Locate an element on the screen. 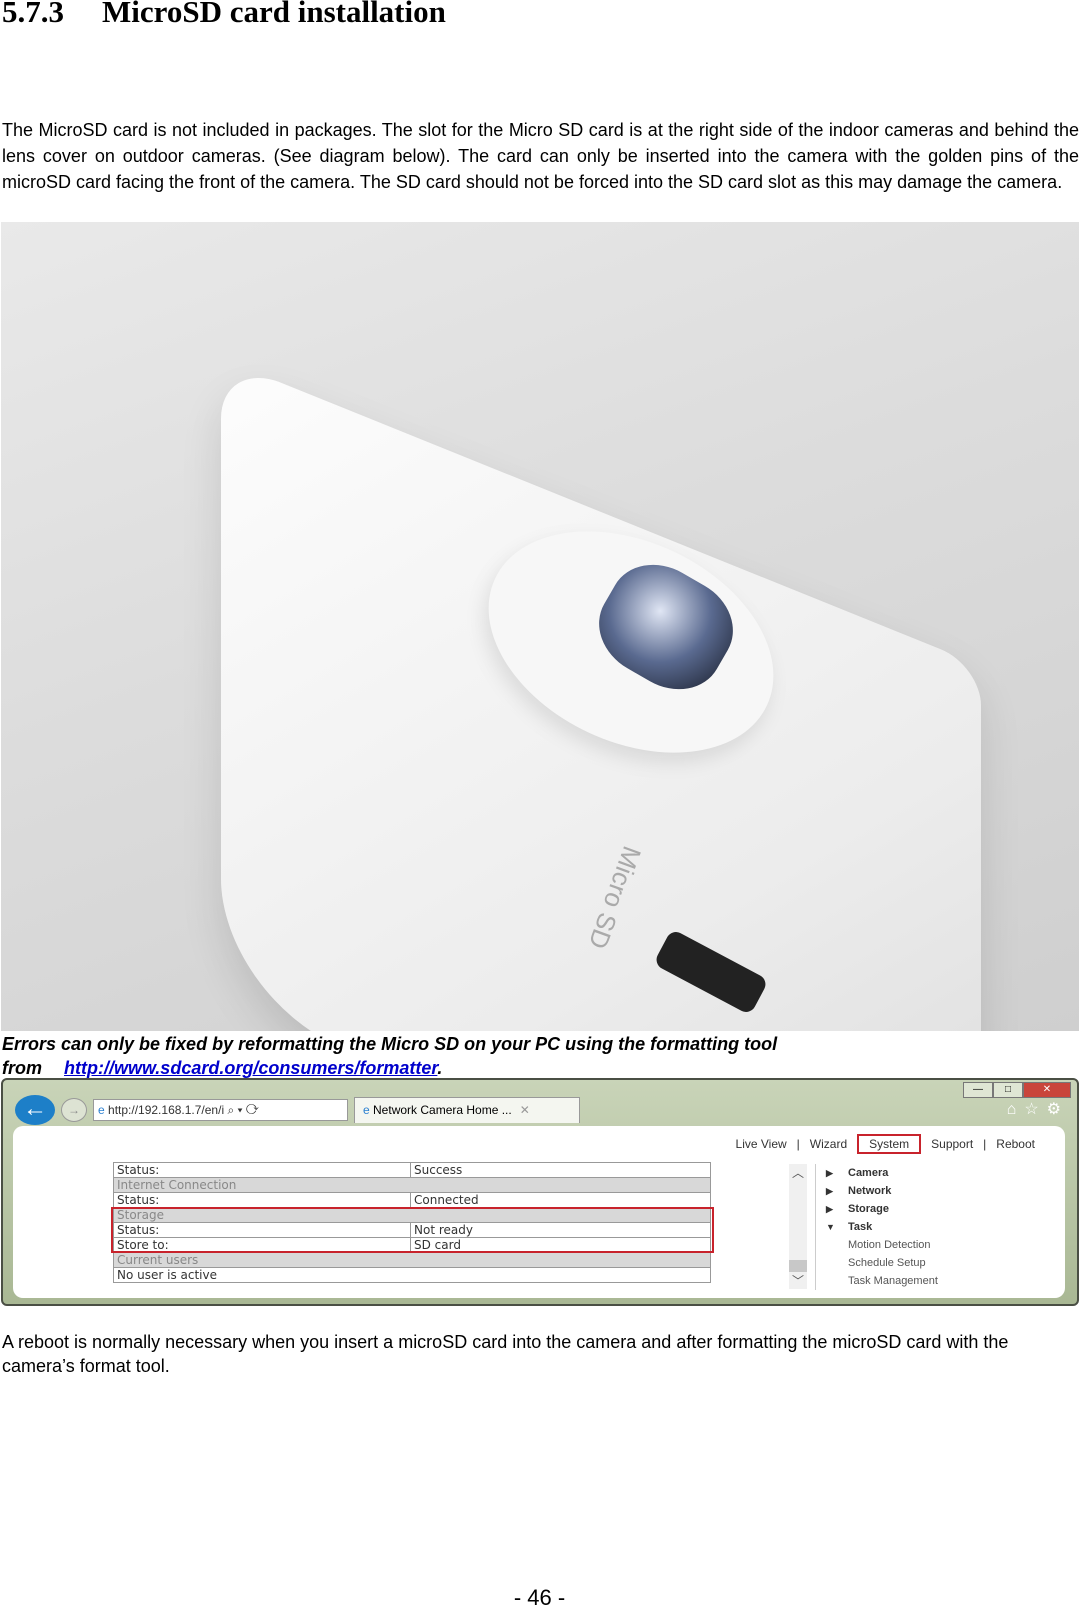 The width and height of the screenshot is (1079, 1611). menu-camera: ▶ Camera is located at coordinates (882, 1173).